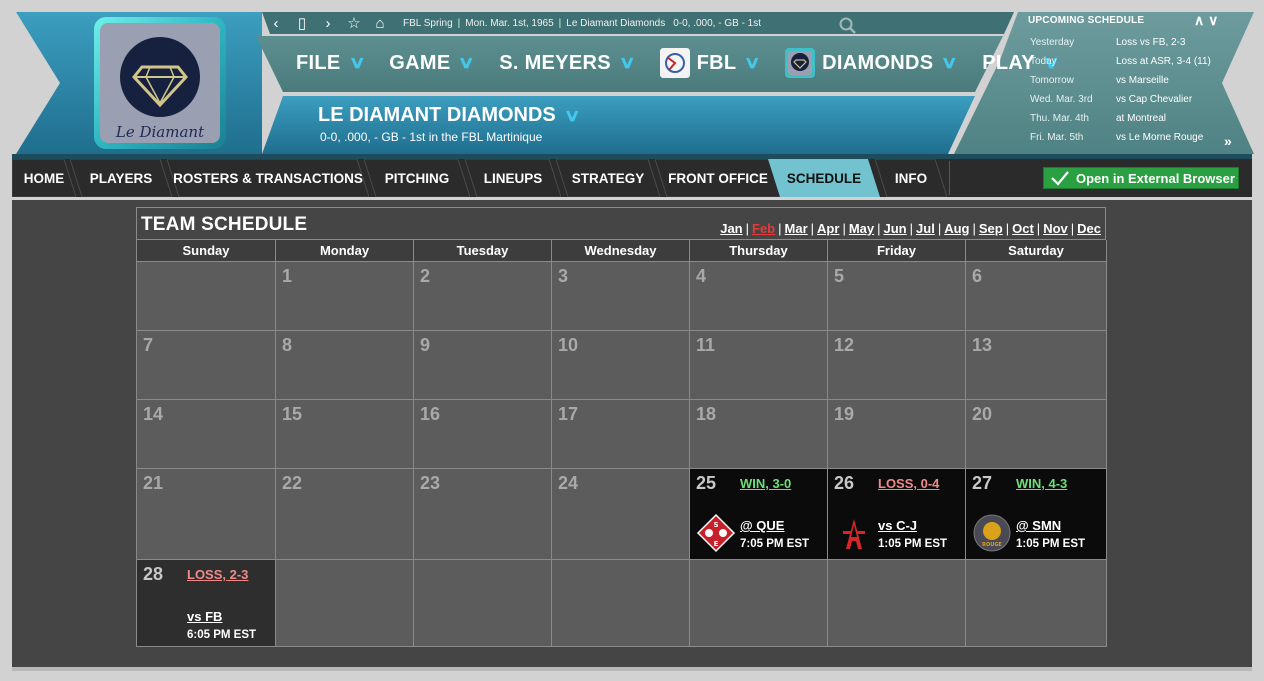 This screenshot has width=1264, height=681. What do you see at coordinates (1098, 118) in the screenshot?
I see `upcoming-row: Thu. Mar. 4th at Montreal` at bounding box center [1098, 118].